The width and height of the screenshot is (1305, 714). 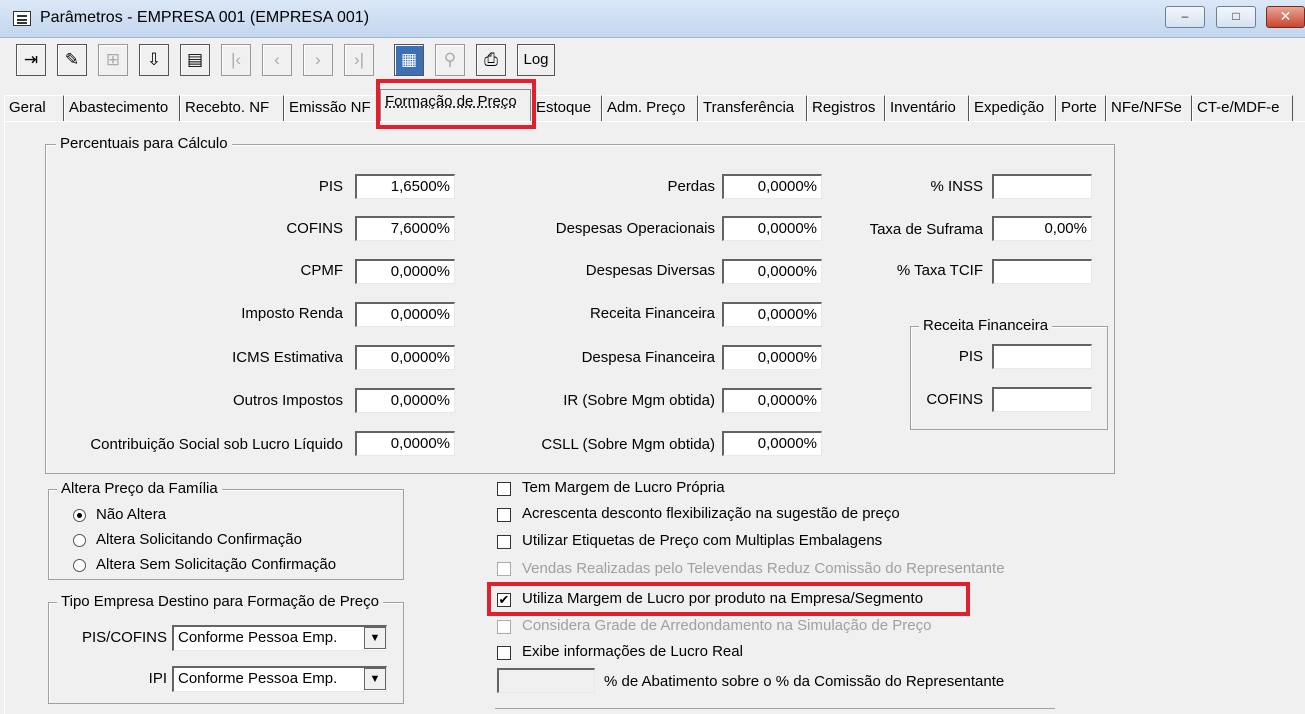 I want to click on radio-altera-solicitando, so click(x=79, y=540).